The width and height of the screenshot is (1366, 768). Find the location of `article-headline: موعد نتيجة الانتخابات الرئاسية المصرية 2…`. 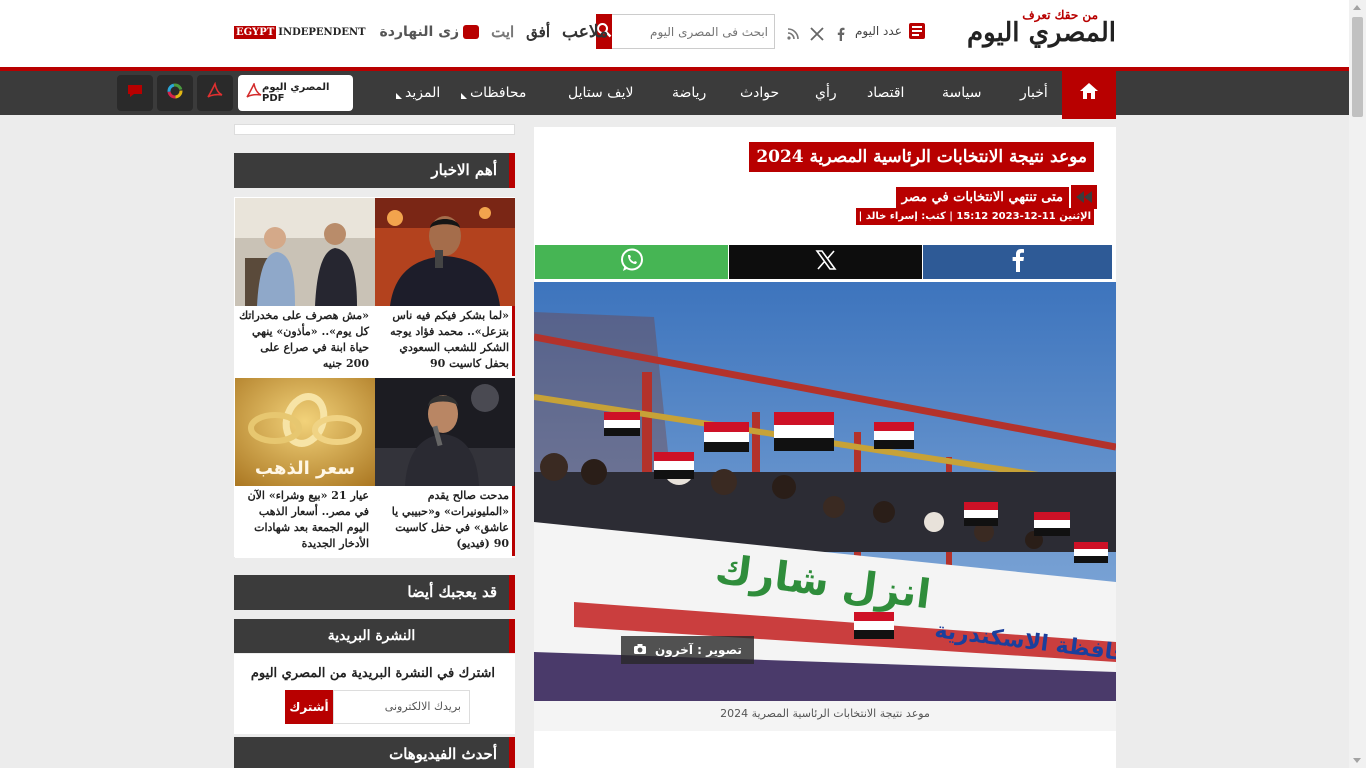

article-headline: موعد نتيجة الانتخابات الرئاسية المصرية 2… is located at coordinates (921, 157).